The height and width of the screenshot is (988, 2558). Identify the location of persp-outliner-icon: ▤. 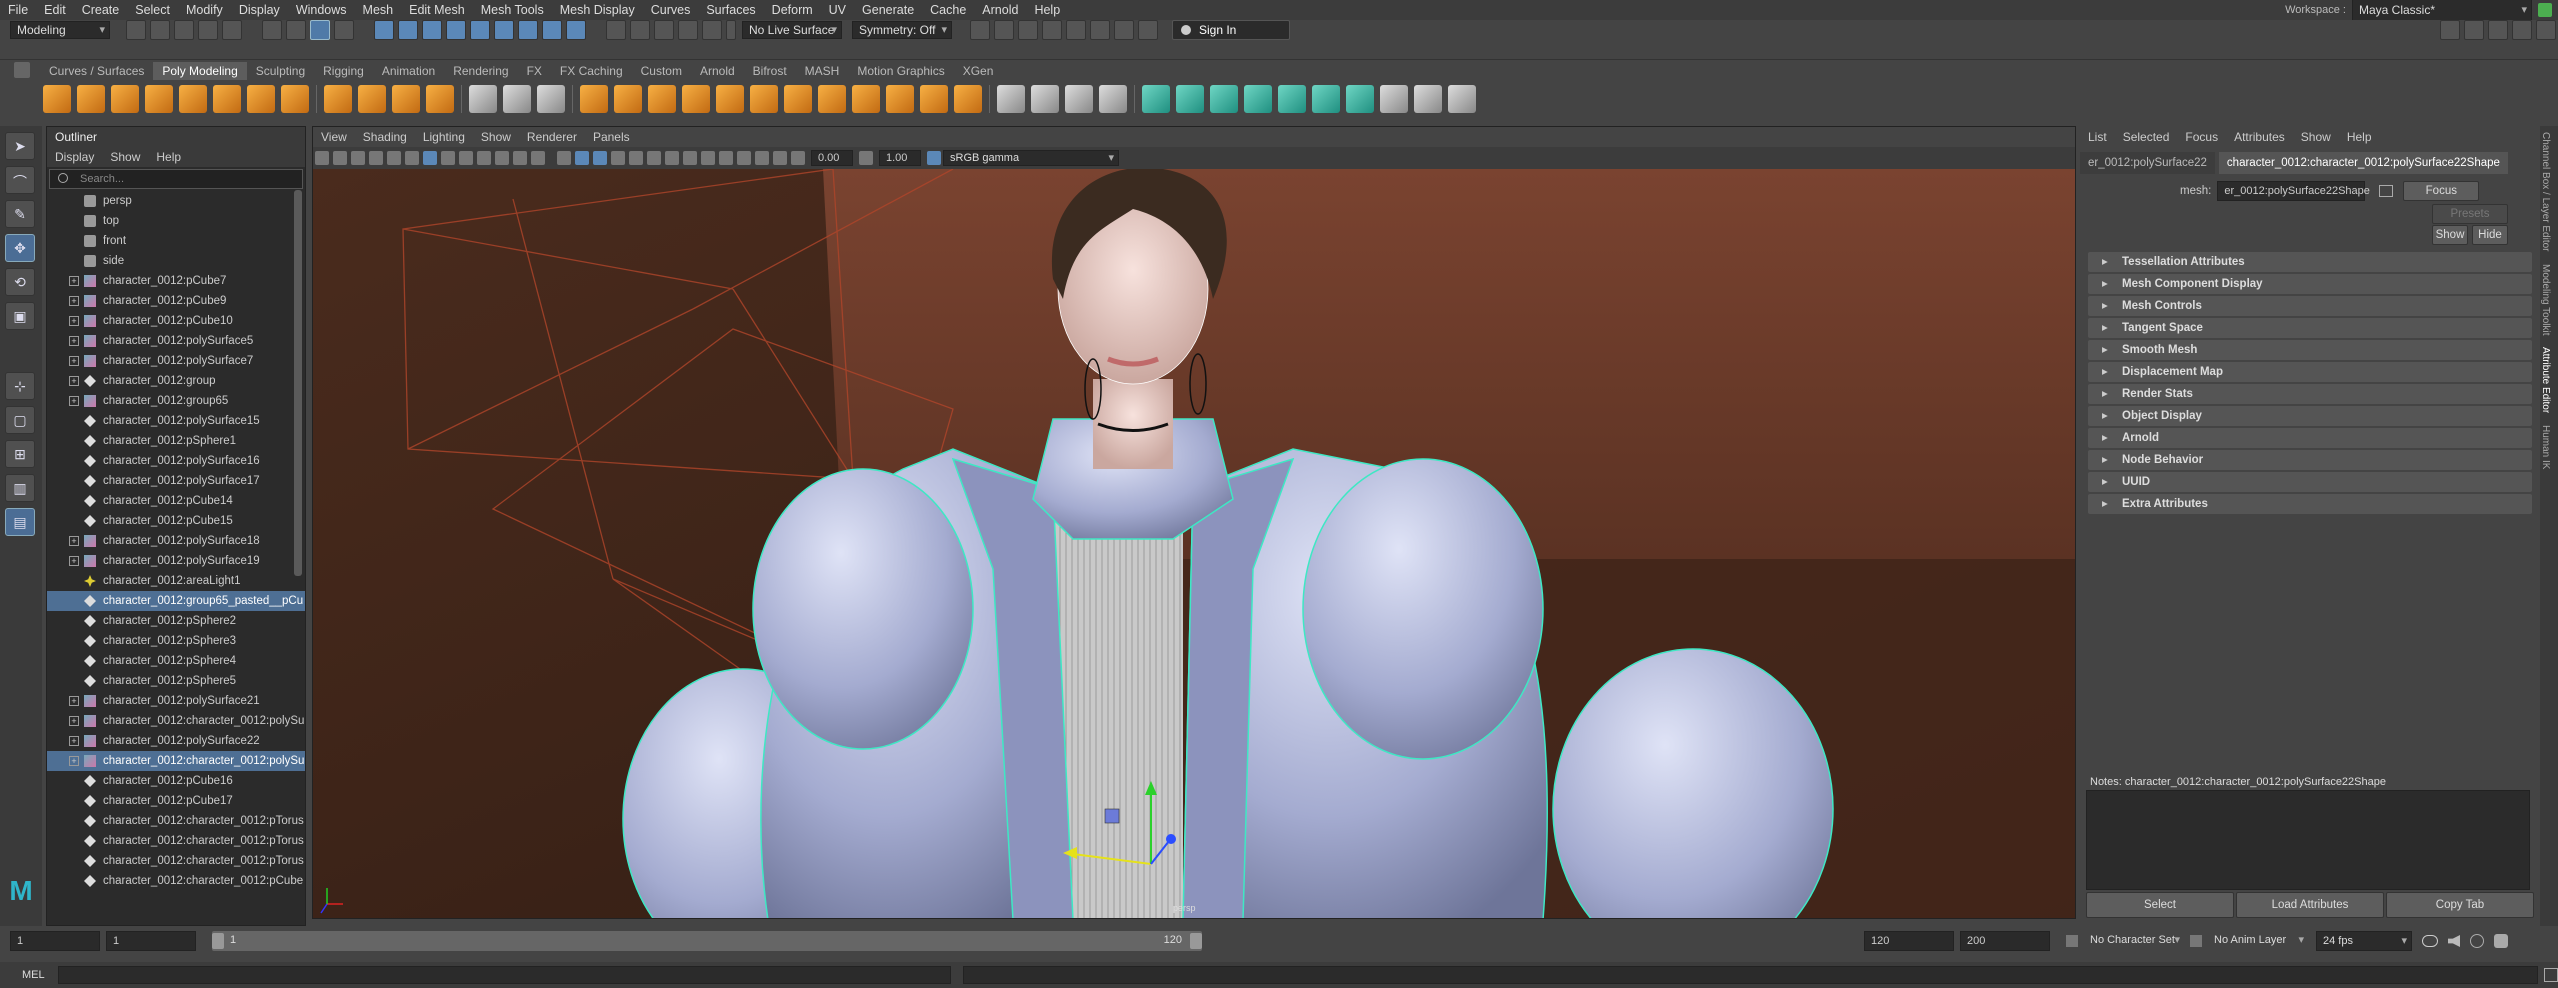
(20, 522).